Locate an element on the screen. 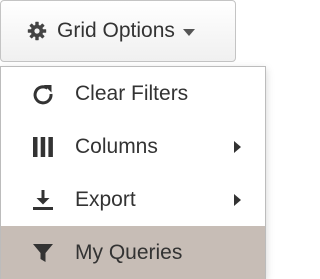 The height and width of the screenshot is (279, 320). menu-item-label: Export is located at coordinates (105, 199).